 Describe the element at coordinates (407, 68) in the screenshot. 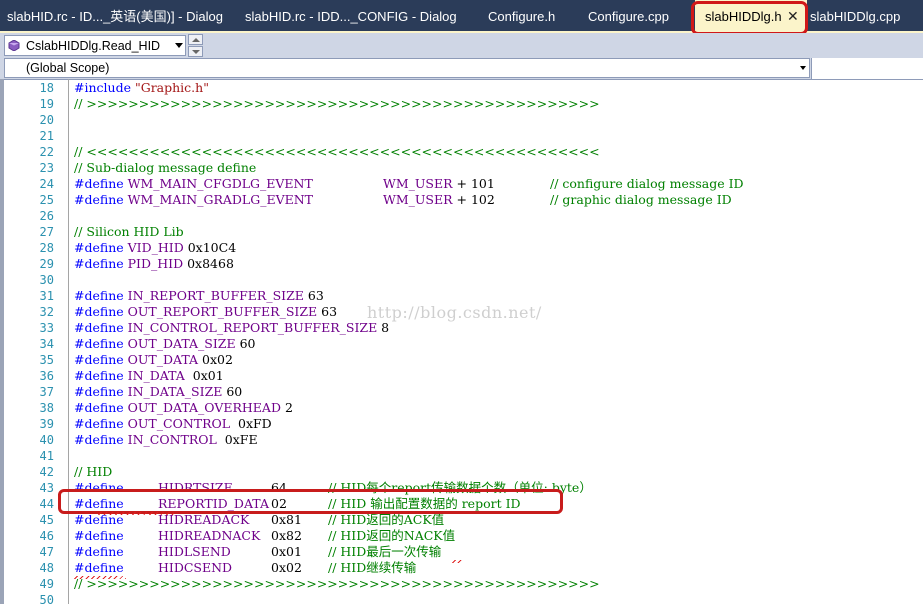

I see `scope-combo: (Global Scope)` at that location.